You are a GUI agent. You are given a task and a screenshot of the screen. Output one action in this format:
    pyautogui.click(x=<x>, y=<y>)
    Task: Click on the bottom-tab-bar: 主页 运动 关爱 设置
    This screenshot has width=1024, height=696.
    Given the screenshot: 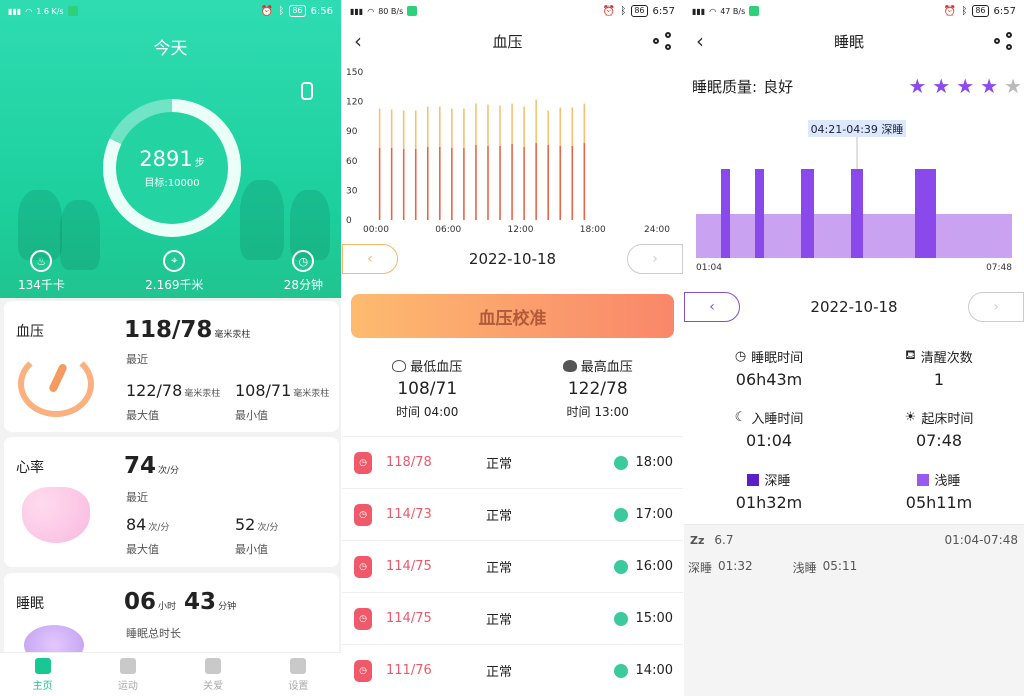 What is the action you would take?
    pyautogui.click(x=170, y=674)
    